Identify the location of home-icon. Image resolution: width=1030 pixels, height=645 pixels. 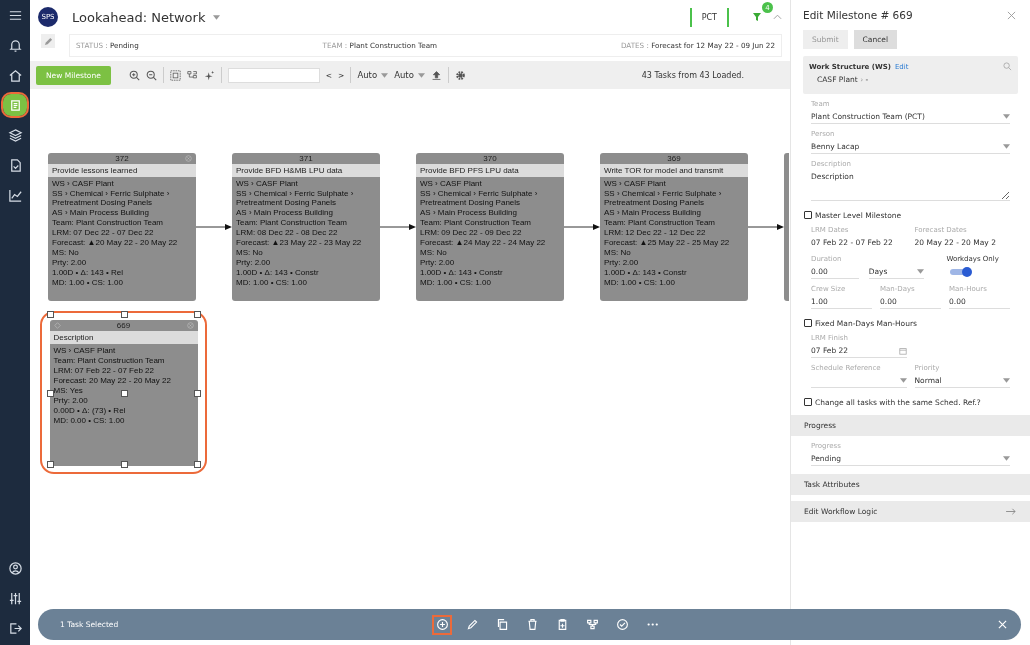
(15, 75).